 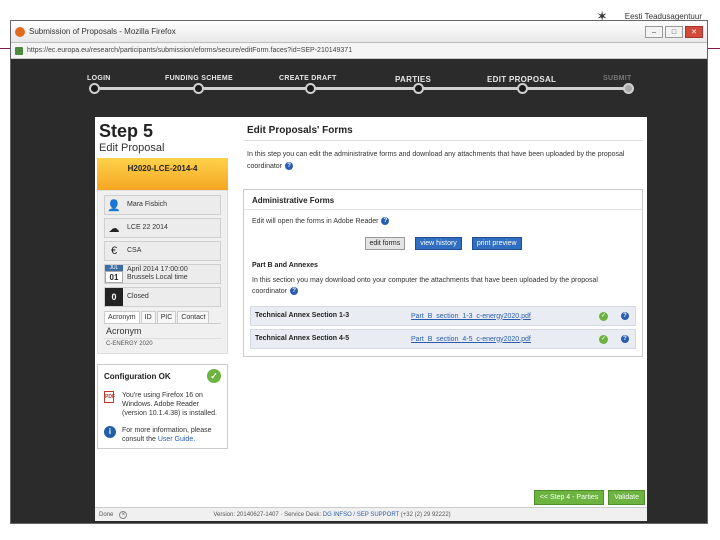 I want to click on support-link: DG INFSO / SEP SUPPORT, so click(x=361, y=515).